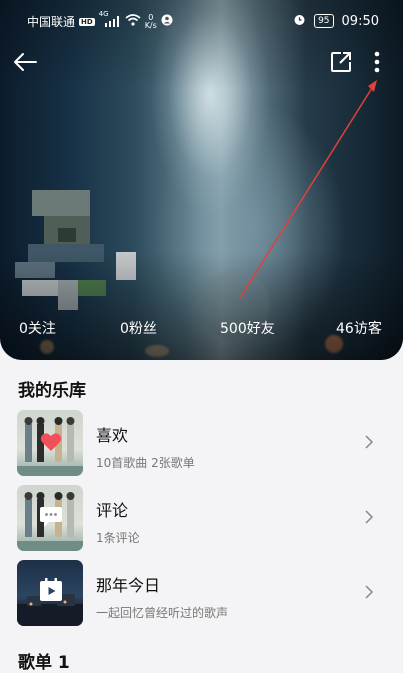  I want to click on on-this-day-subtitle: 一起回忆曾经听过的歌声, so click(162, 613).